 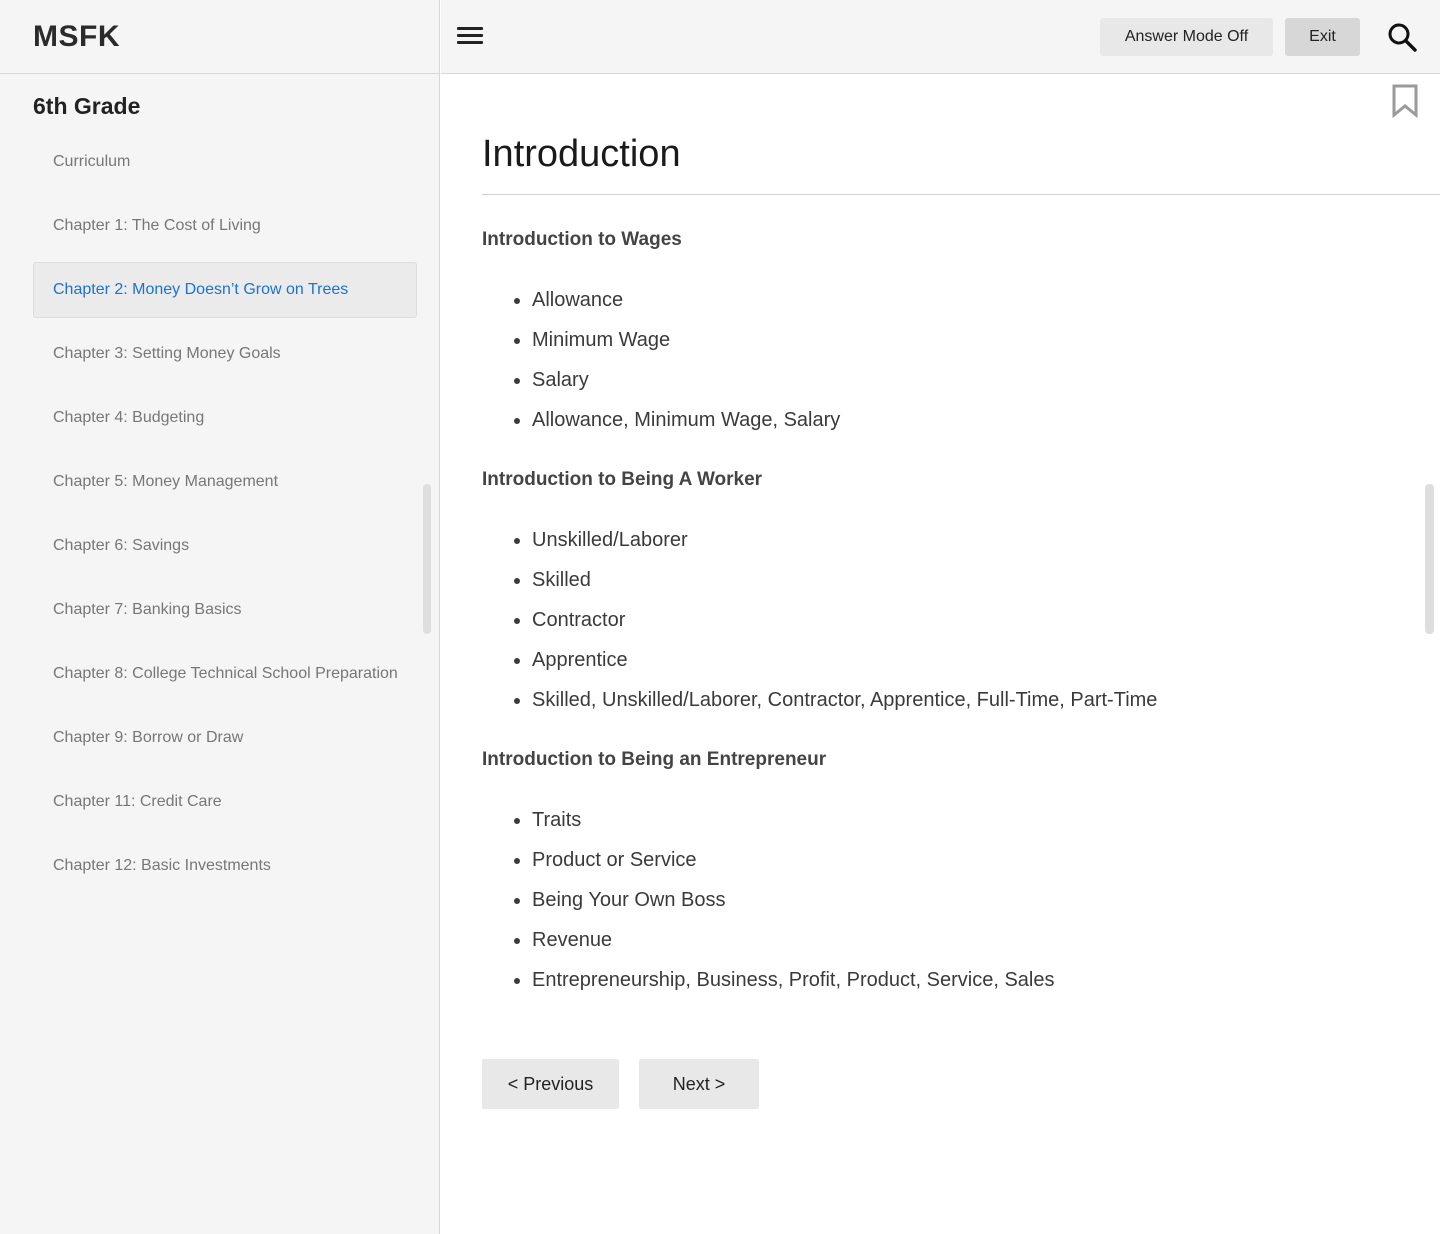 I want to click on sidebar-scrollbar, so click(x=427, y=559).